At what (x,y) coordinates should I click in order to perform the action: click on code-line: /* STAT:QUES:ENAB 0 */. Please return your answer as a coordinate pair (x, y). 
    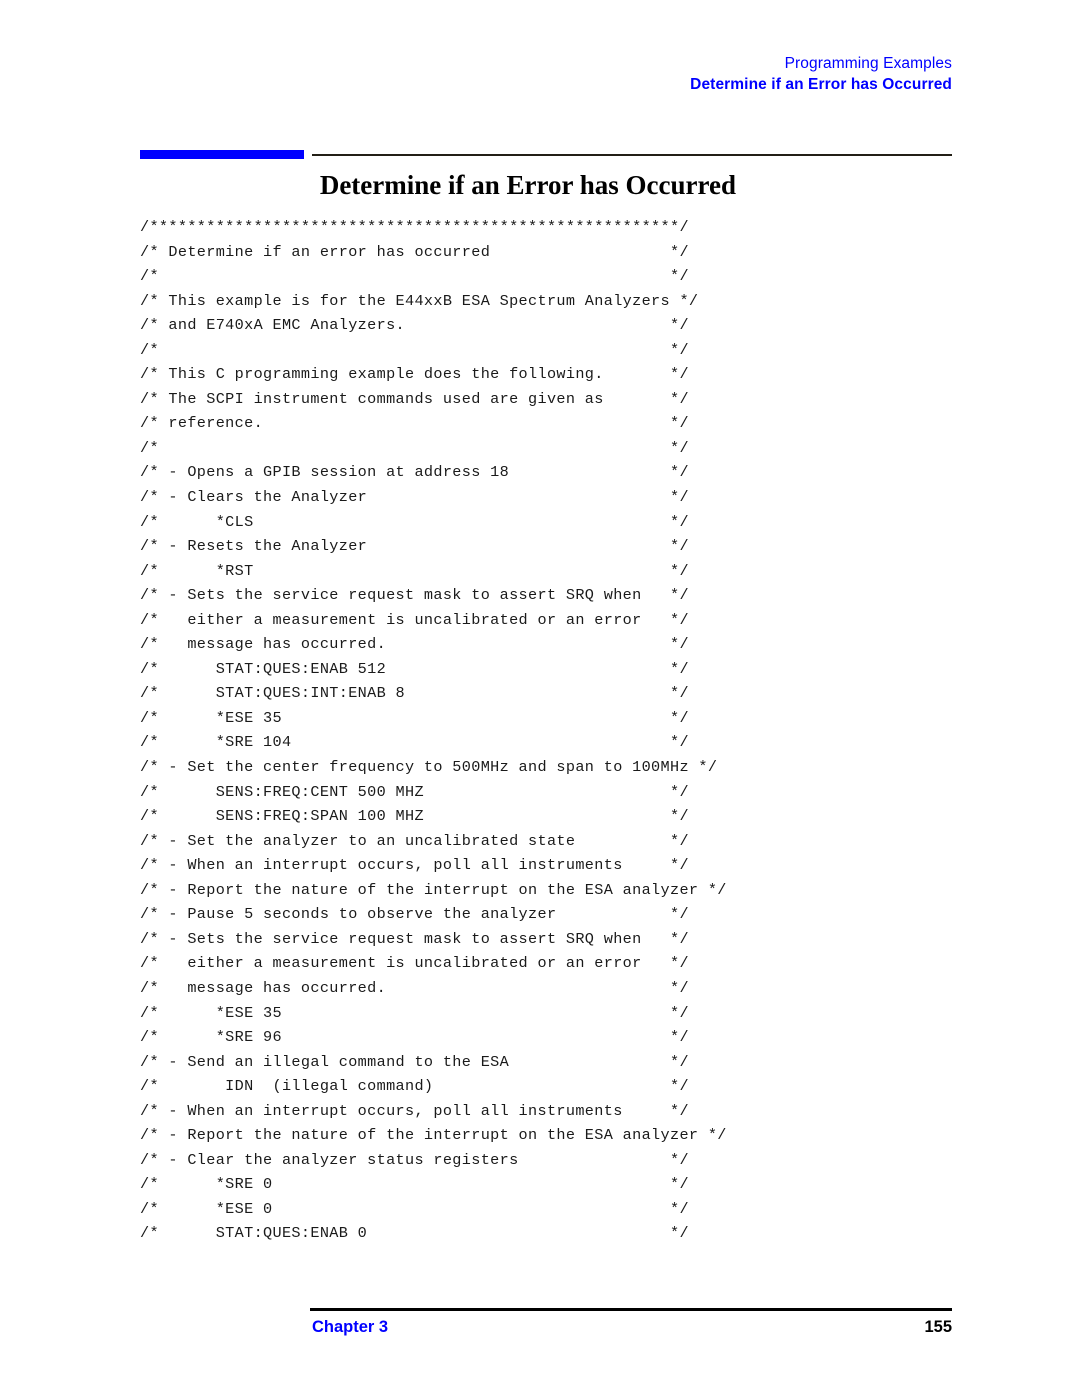
    Looking at the image, I should click on (414, 1233).